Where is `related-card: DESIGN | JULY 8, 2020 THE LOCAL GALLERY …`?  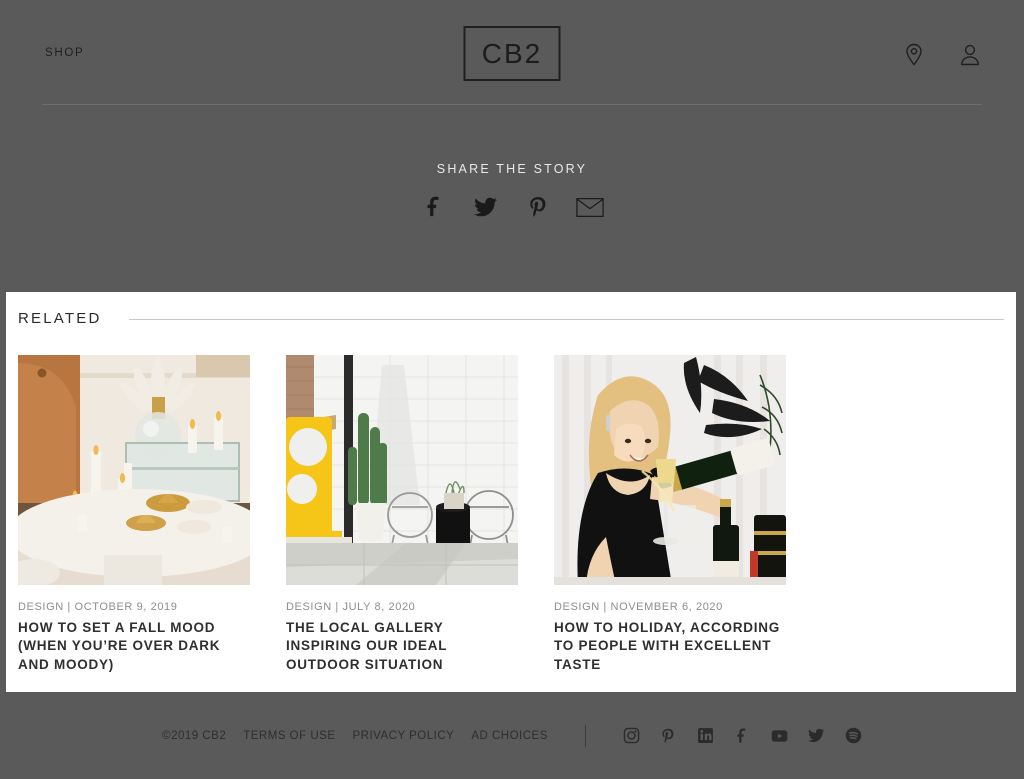
related-card: DESIGN | JULY 8, 2020 THE LOCAL GALLERY … is located at coordinates (402, 514).